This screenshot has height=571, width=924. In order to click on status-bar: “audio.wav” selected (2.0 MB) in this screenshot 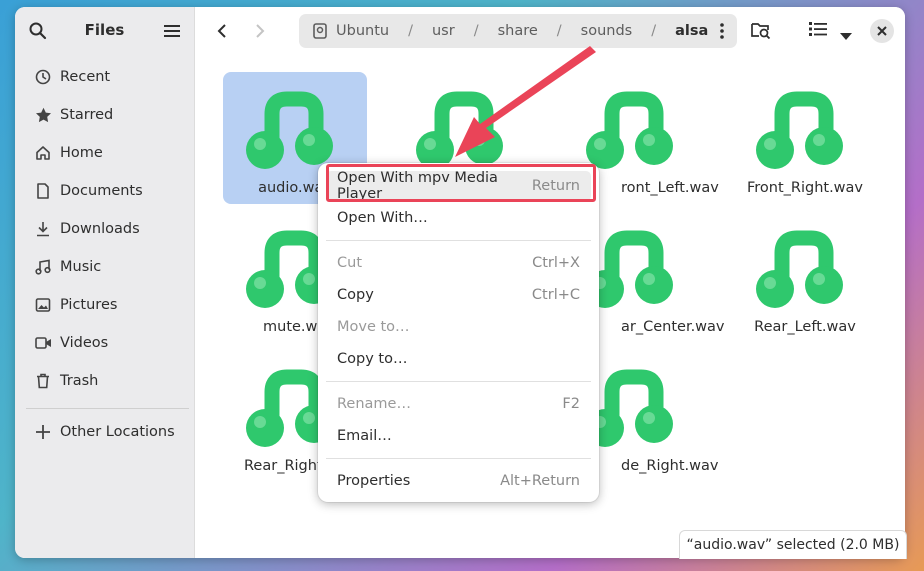, I will do `click(793, 544)`.